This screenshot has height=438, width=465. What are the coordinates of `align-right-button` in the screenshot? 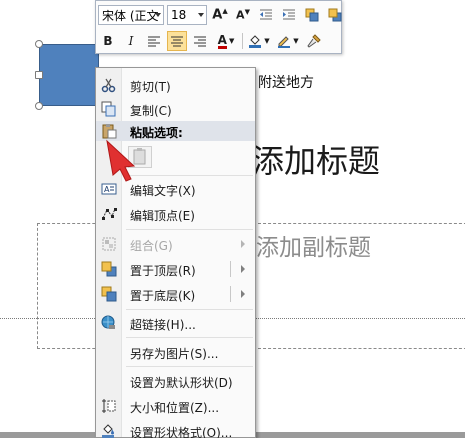 It's located at (200, 41).